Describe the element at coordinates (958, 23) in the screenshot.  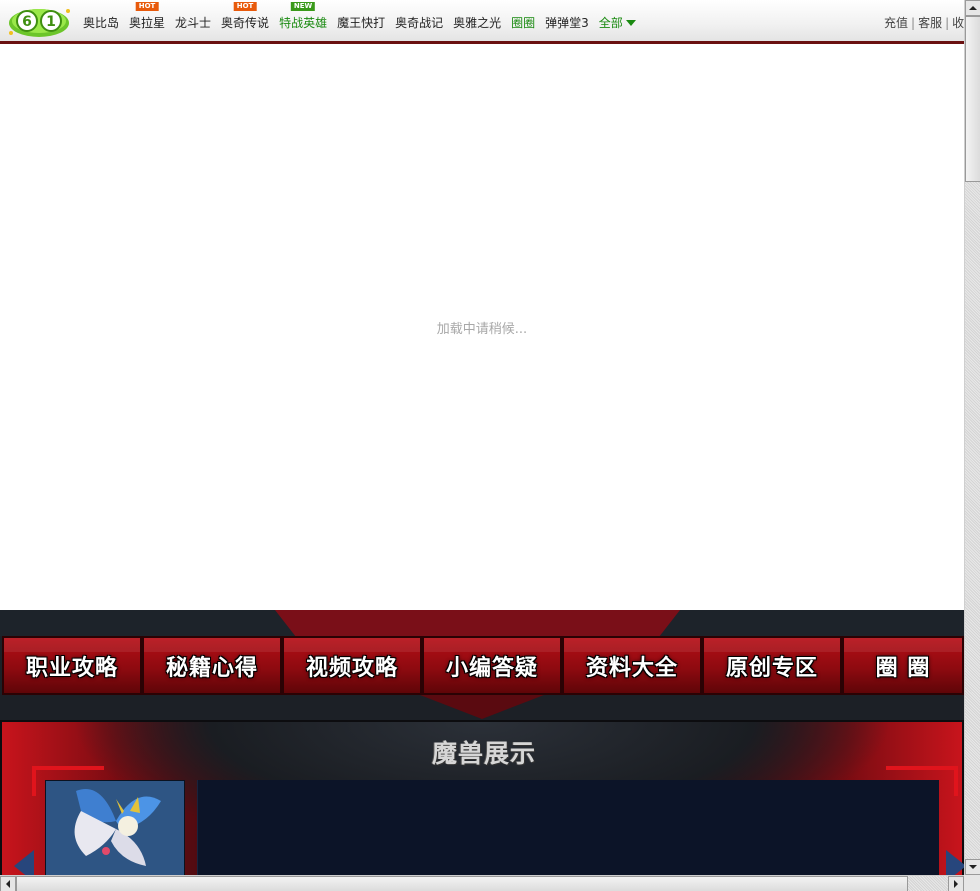
I see `favorite-link: 收` at that location.